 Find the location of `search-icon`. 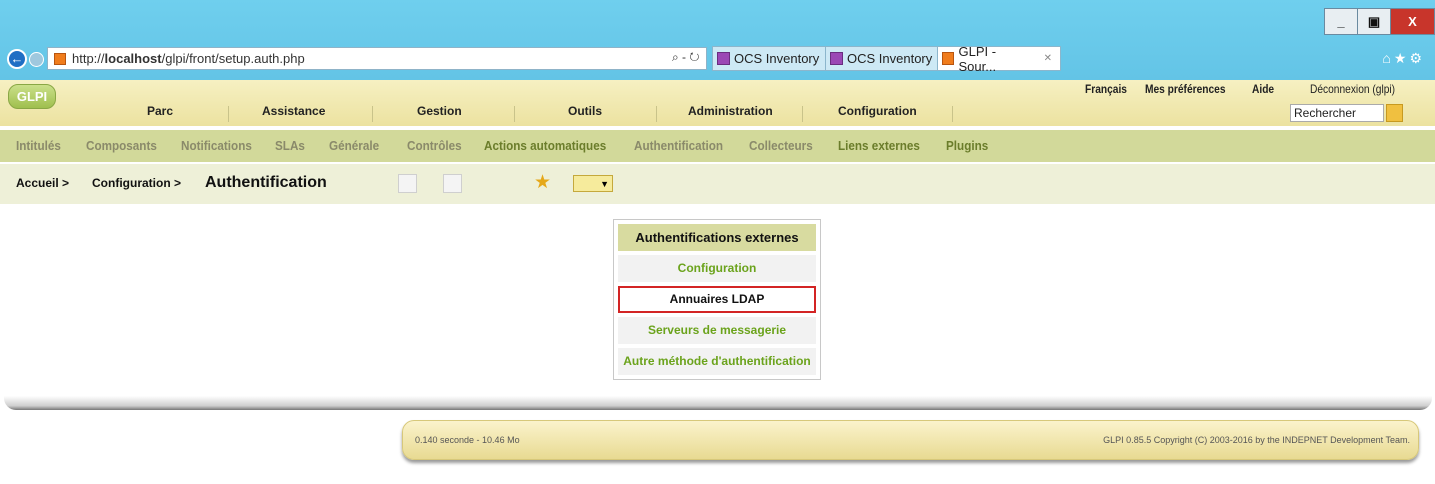

search-icon is located at coordinates (452, 183).